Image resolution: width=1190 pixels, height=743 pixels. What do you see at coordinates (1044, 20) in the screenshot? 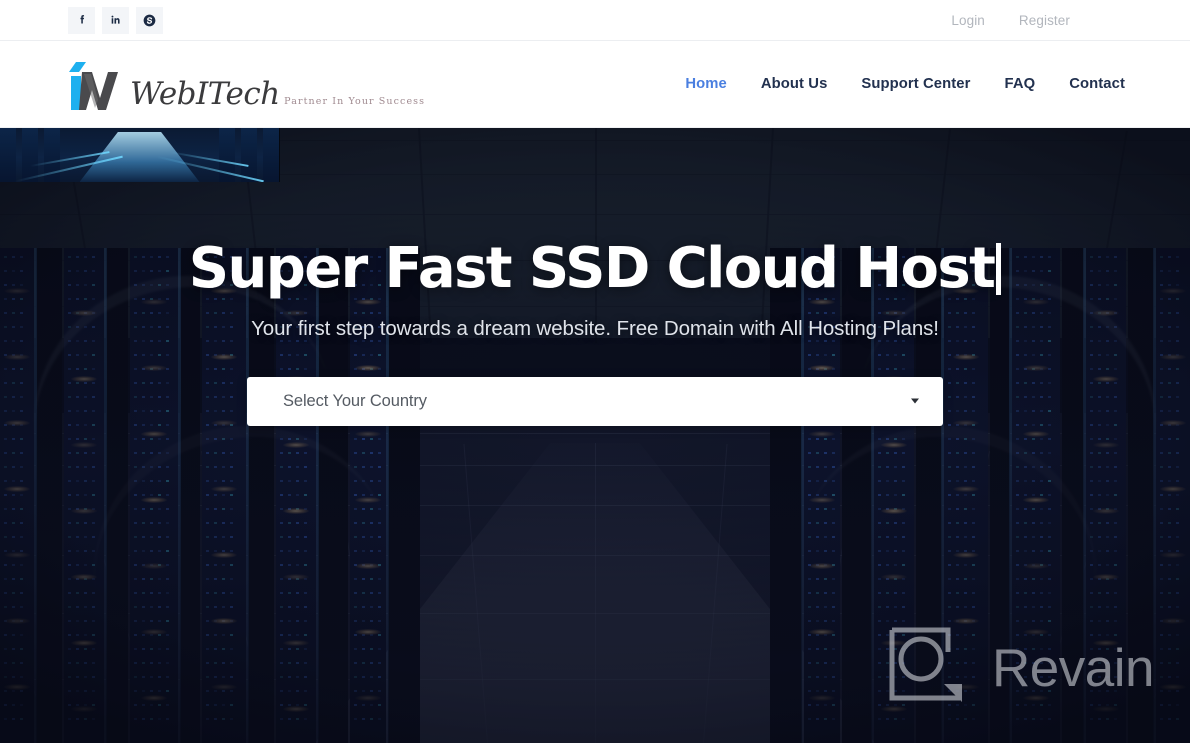
I see `register-link: Register` at bounding box center [1044, 20].